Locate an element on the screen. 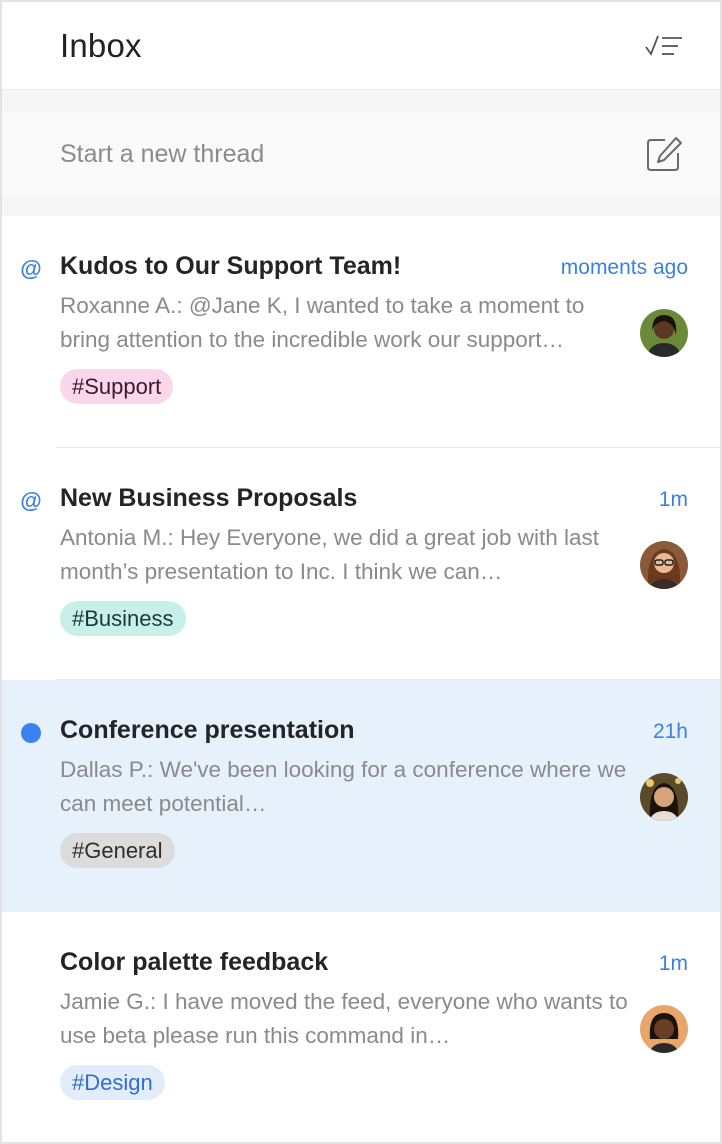 The width and height of the screenshot is (722, 1144). compose-icon is located at coordinates (664, 154).